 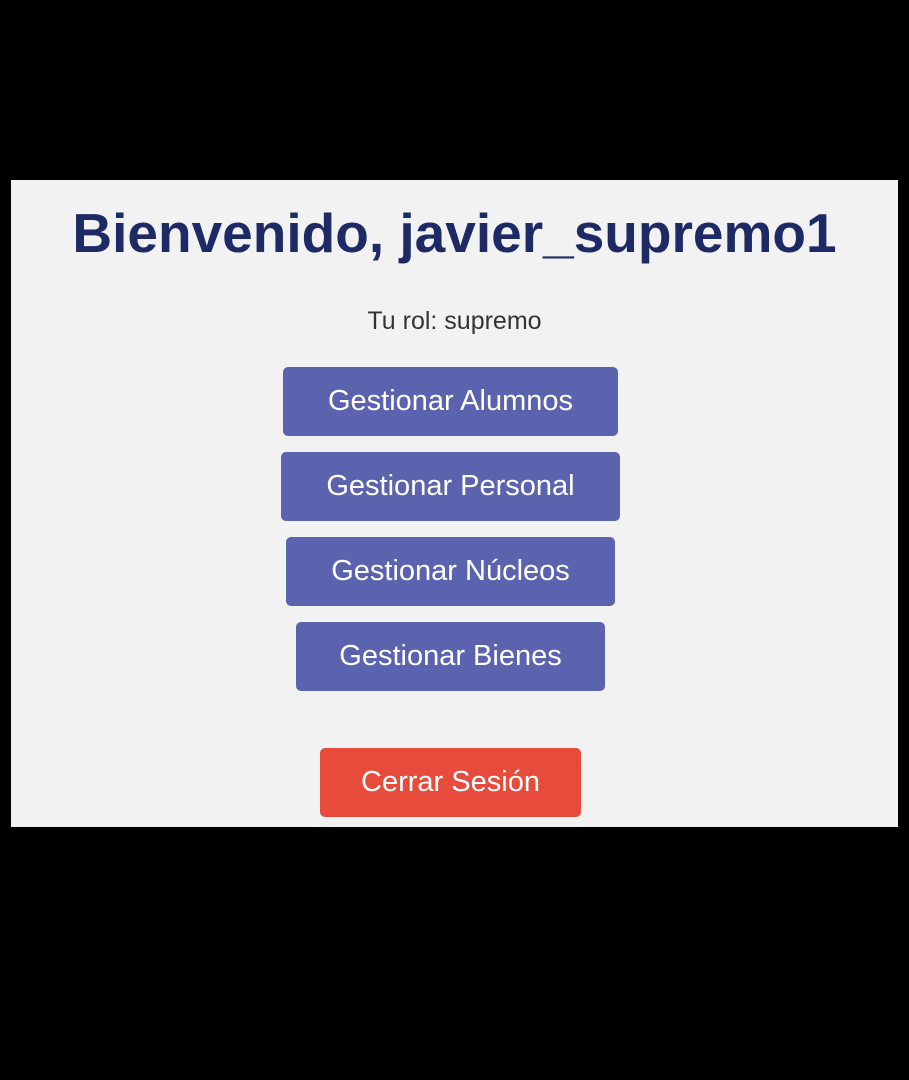 I want to click on user-role-text: Tu rol: supremo, so click(x=454, y=321).